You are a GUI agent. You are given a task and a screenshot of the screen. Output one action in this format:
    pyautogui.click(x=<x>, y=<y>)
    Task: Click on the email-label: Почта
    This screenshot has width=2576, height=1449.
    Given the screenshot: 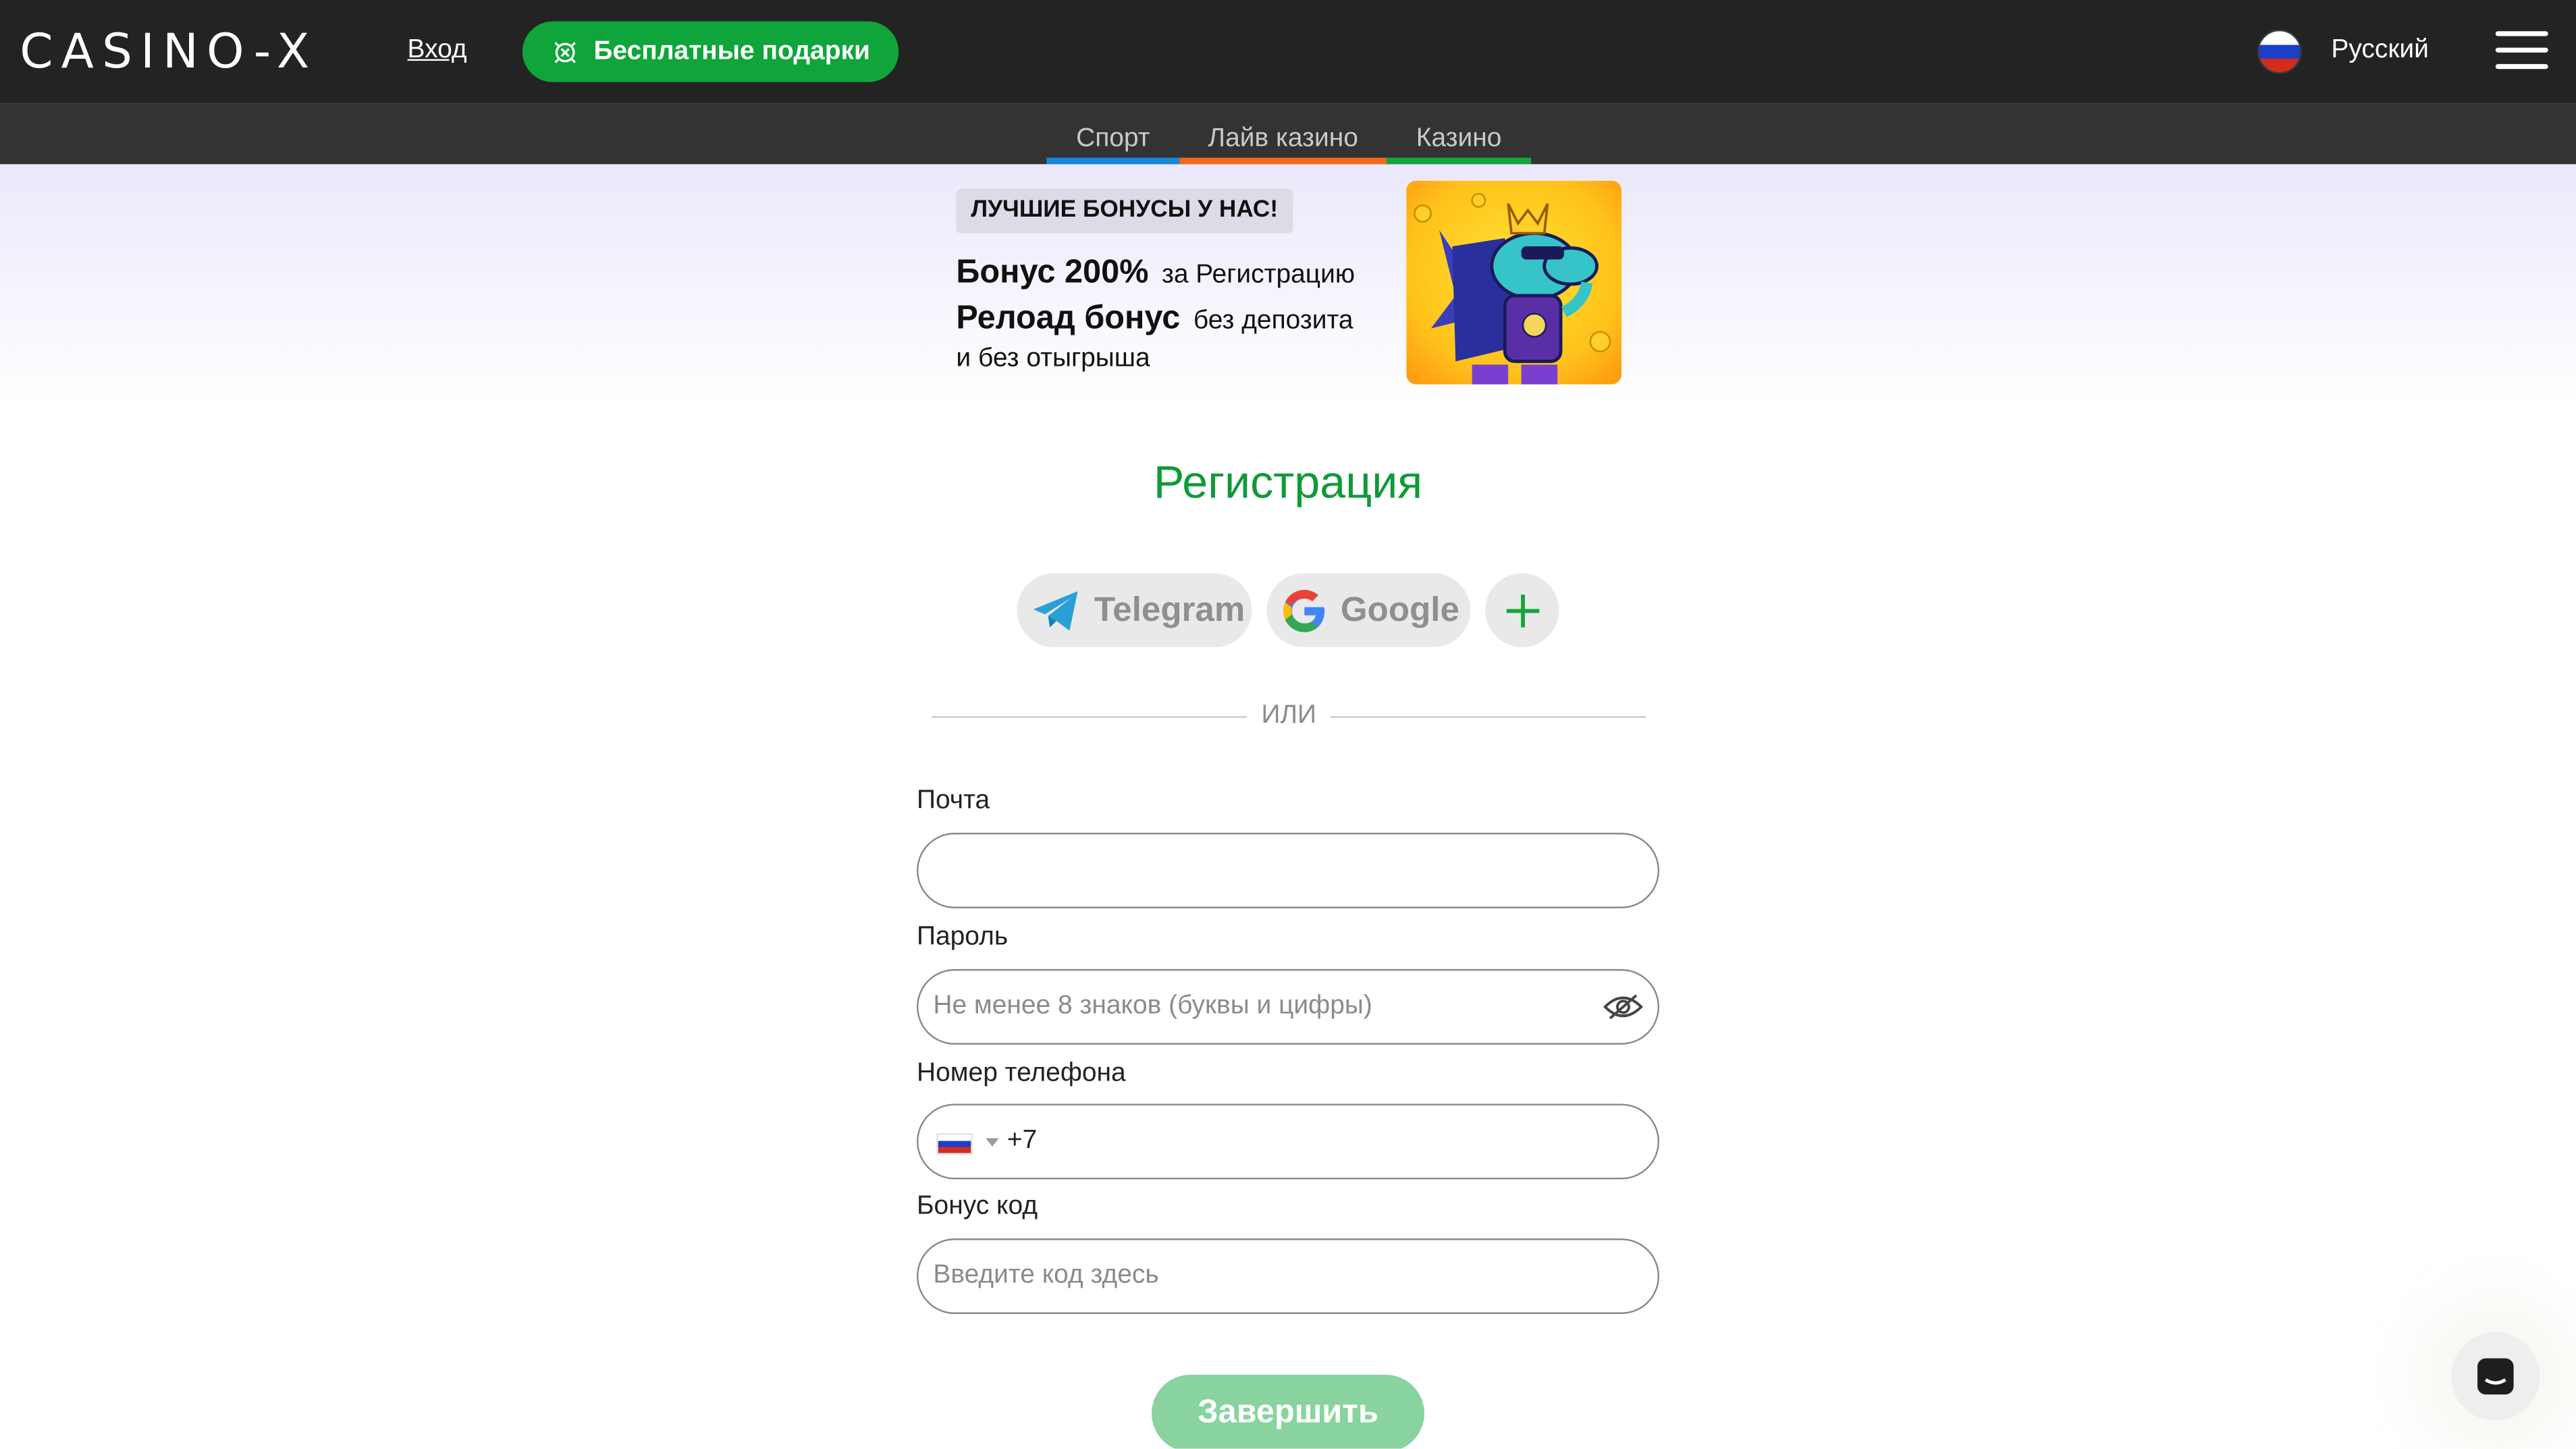 What is the action you would take?
    pyautogui.click(x=954, y=800)
    